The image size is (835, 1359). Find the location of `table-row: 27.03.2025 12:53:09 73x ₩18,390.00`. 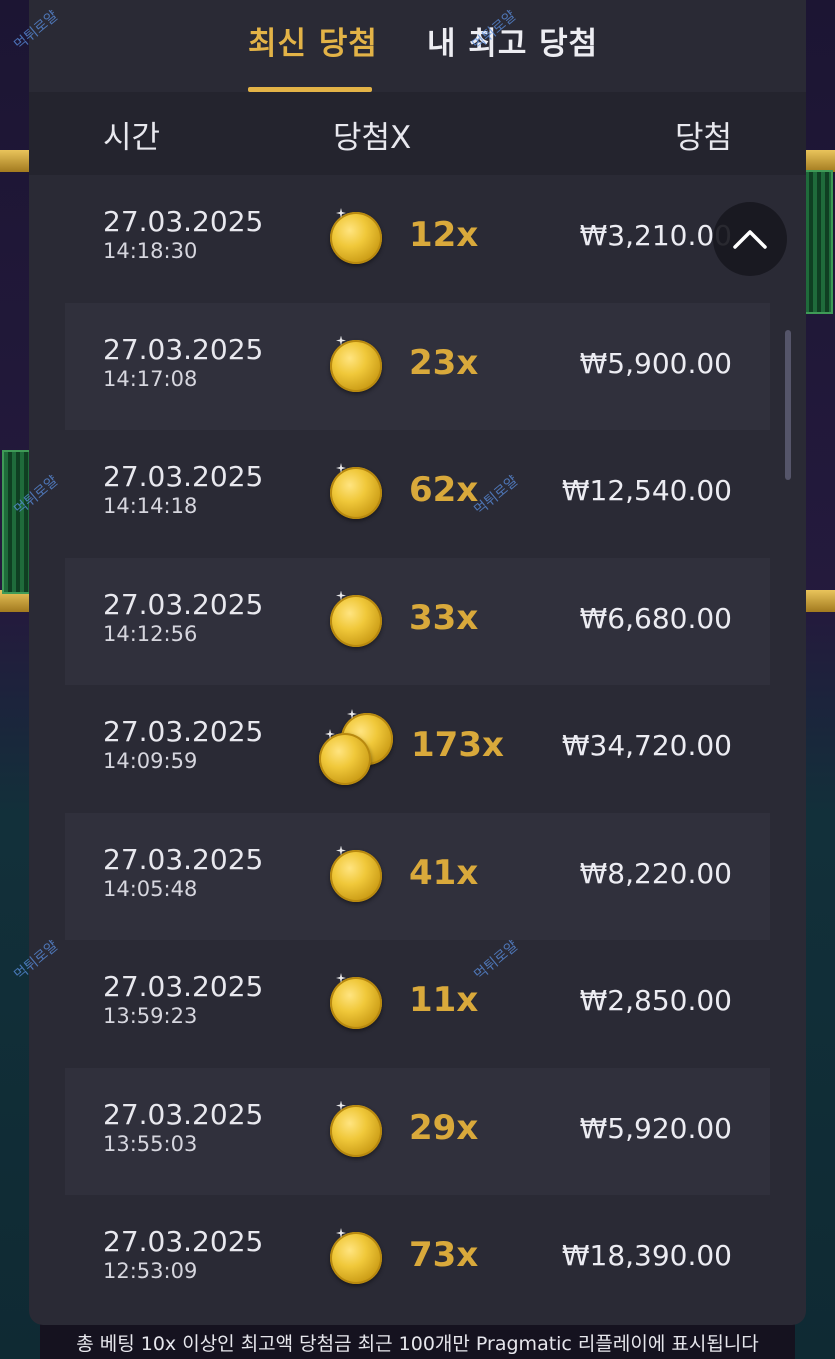

table-row: 27.03.2025 12:53:09 73x ₩18,390.00 is located at coordinates (417, 1258).